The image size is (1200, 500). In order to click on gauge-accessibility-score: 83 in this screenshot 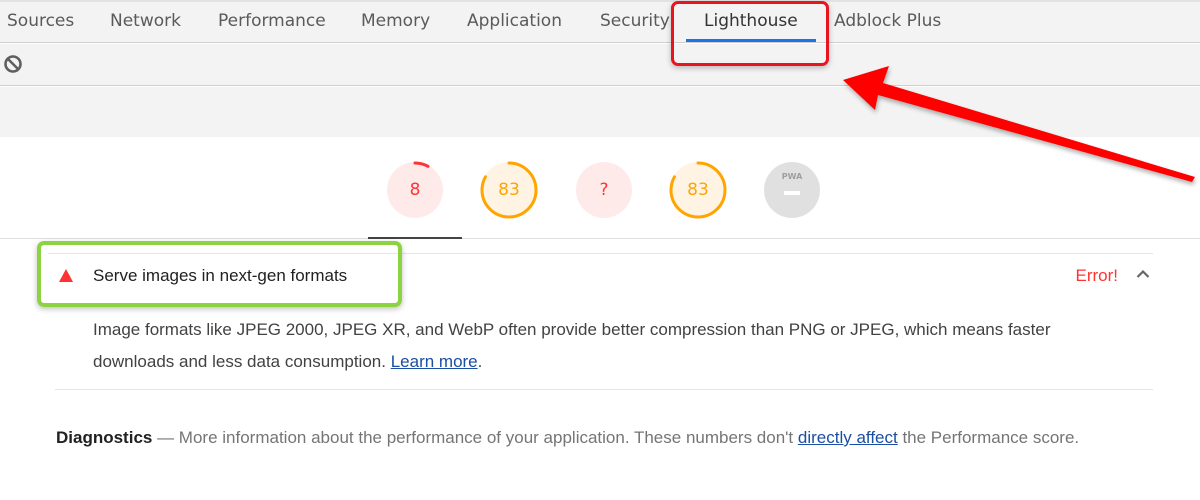, I will do `click(509, 190)`.